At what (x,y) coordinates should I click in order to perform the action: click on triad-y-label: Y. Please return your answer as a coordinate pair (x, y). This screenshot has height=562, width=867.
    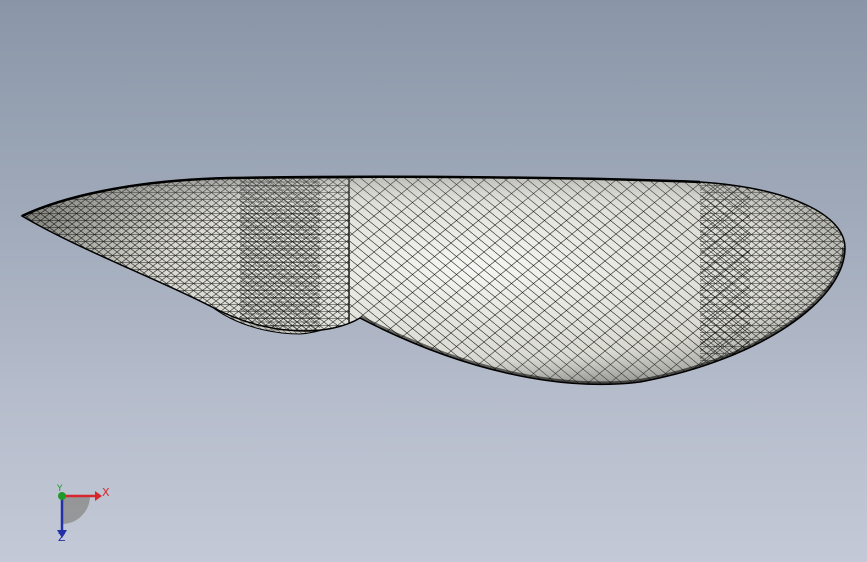
    Looking at the image, I should click on (60, 489).